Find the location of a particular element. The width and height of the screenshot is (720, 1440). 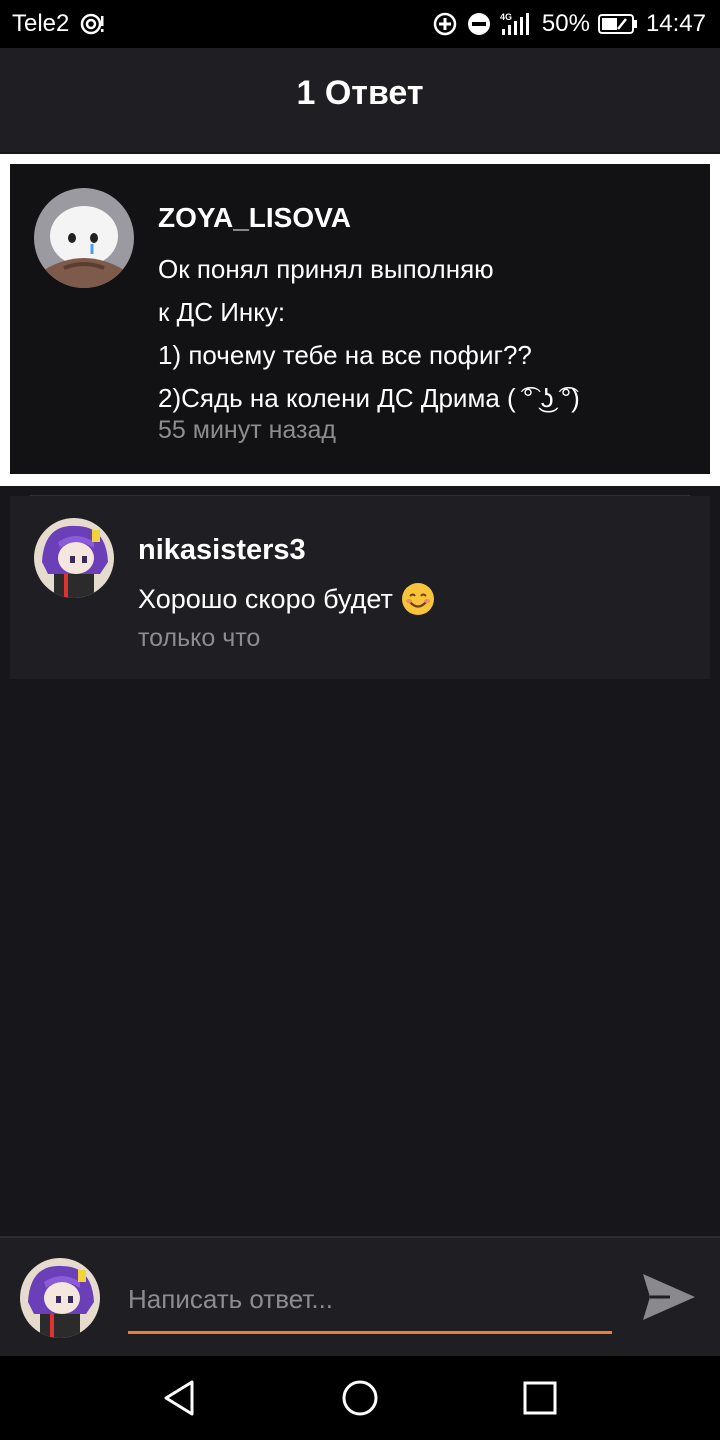

reply-composer is located at coordinates (360, 1296).